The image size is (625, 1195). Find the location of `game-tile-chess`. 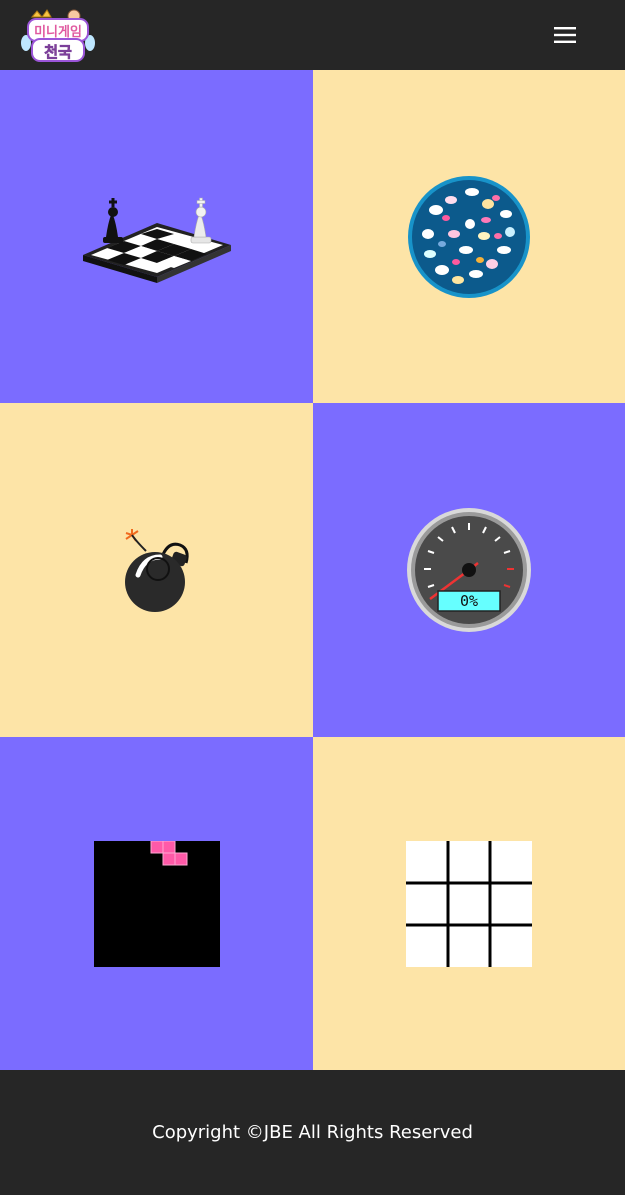

game-tile-chess is located at coordinates (156, 236).